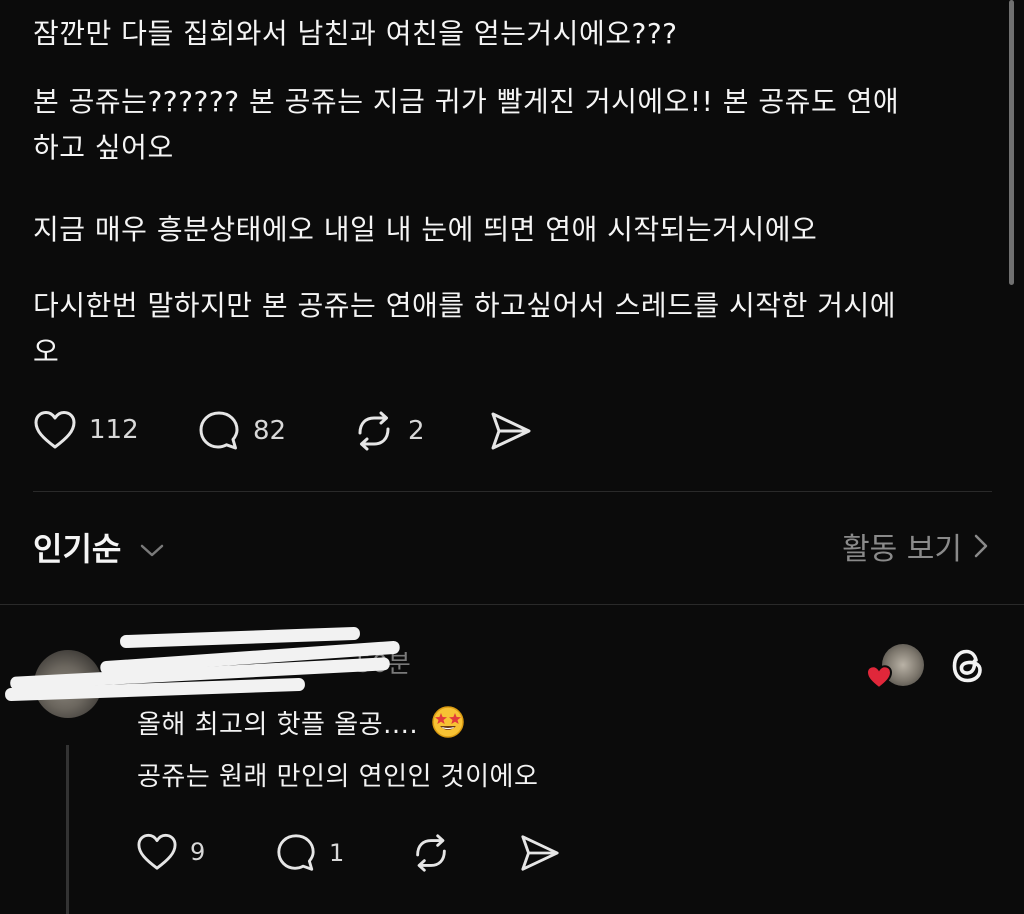 This screenshot has width=1024, height=914. I want to click on repost-button: 2, so click(388, 431).